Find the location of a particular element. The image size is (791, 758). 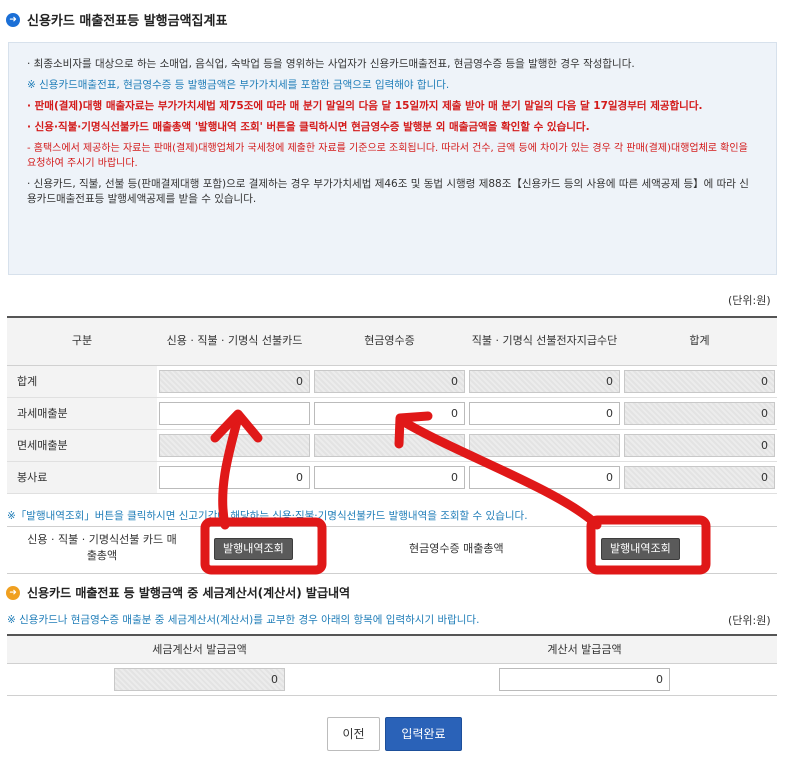

row-label: 합계 is located at coordinates (82, 381).